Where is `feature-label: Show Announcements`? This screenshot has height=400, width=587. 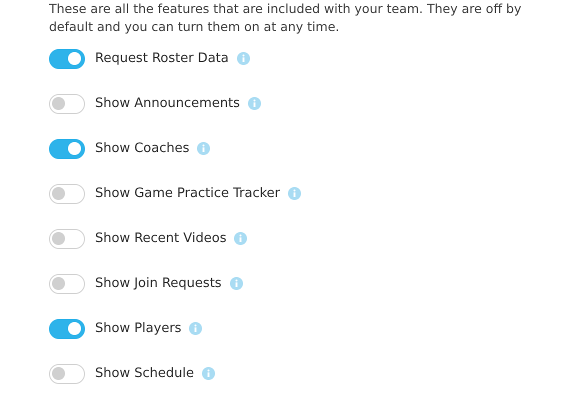 feature-label: Show Announcements is located at coordinates (167, 103).